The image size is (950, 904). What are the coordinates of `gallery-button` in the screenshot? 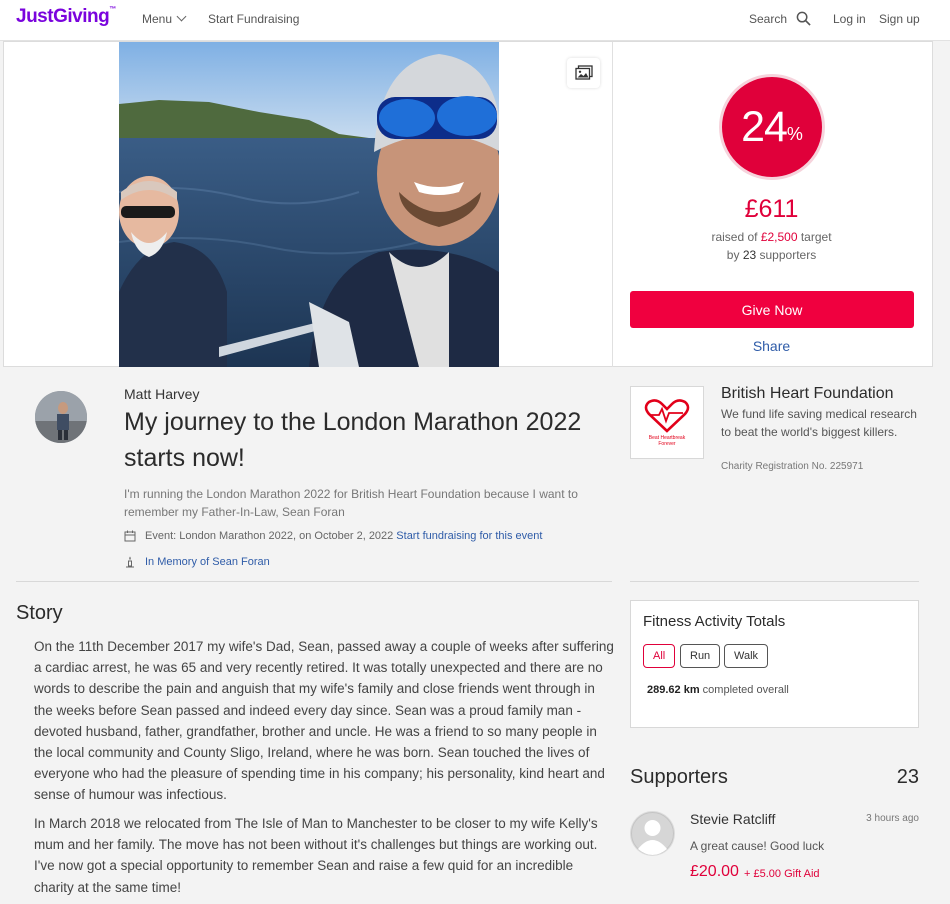 It's located at (583, 73).